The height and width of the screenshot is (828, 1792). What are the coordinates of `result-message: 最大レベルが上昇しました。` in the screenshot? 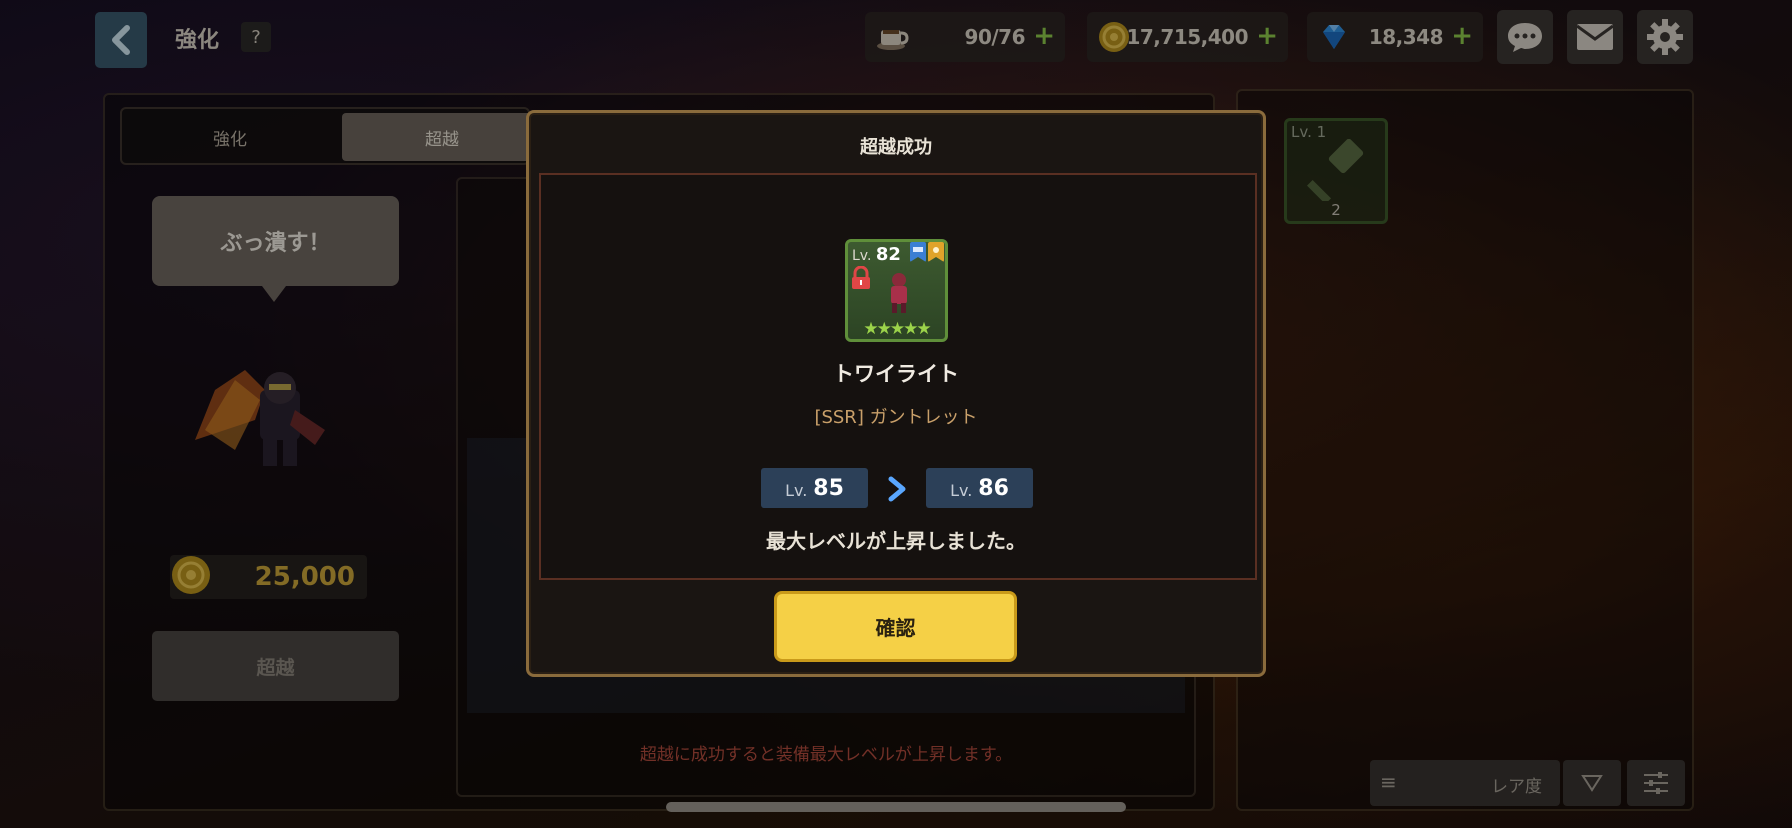 It's located at (896, 541).